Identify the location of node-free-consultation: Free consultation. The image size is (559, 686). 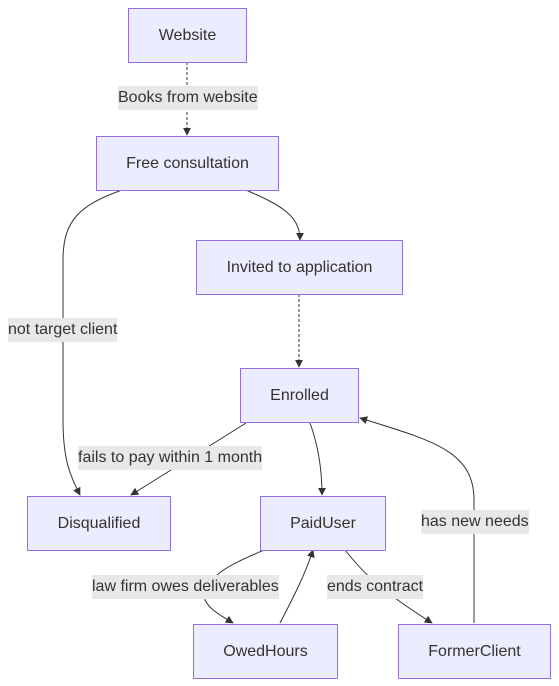
(187, 163).